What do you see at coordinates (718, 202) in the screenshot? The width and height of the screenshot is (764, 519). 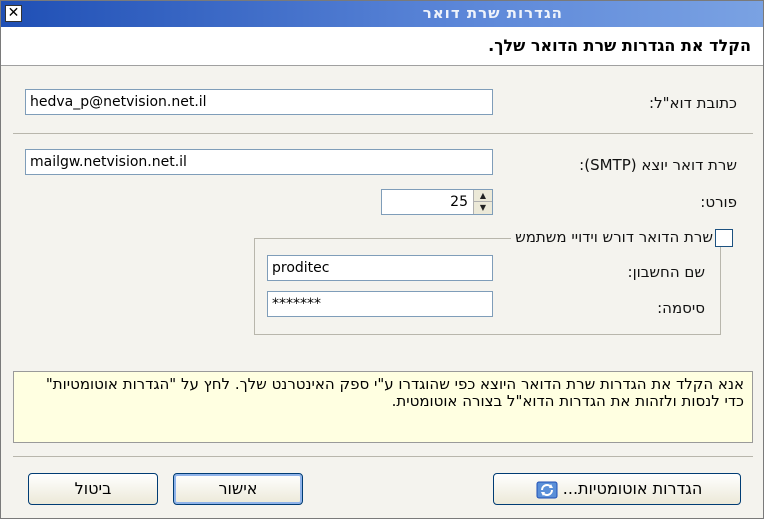 I see `port-label: פורט:` at bounding box center [718, 202].